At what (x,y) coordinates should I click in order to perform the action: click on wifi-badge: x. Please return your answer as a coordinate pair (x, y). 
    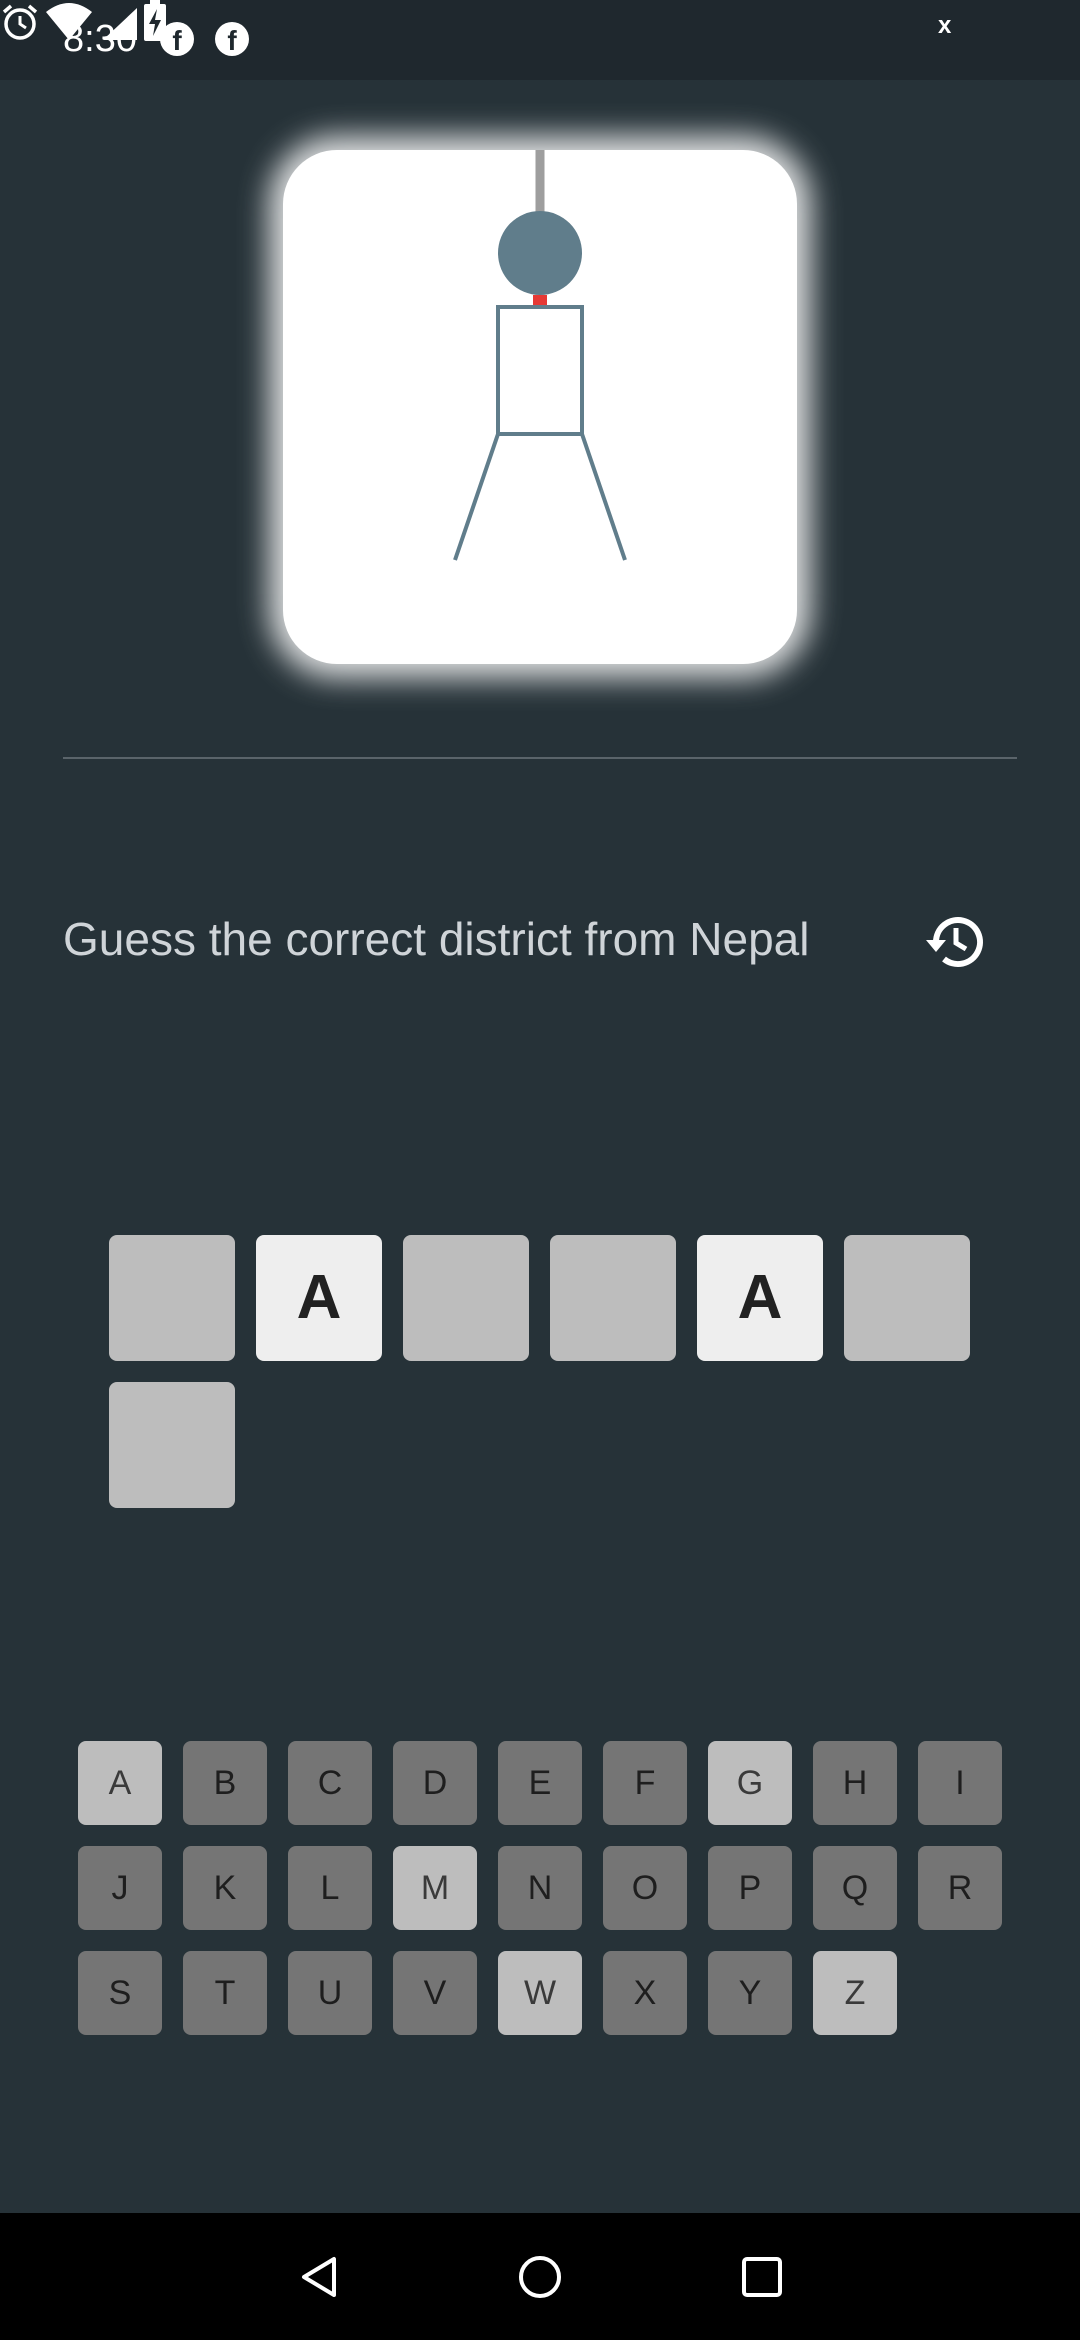
    Looking at the image, I should click on (945, 25).